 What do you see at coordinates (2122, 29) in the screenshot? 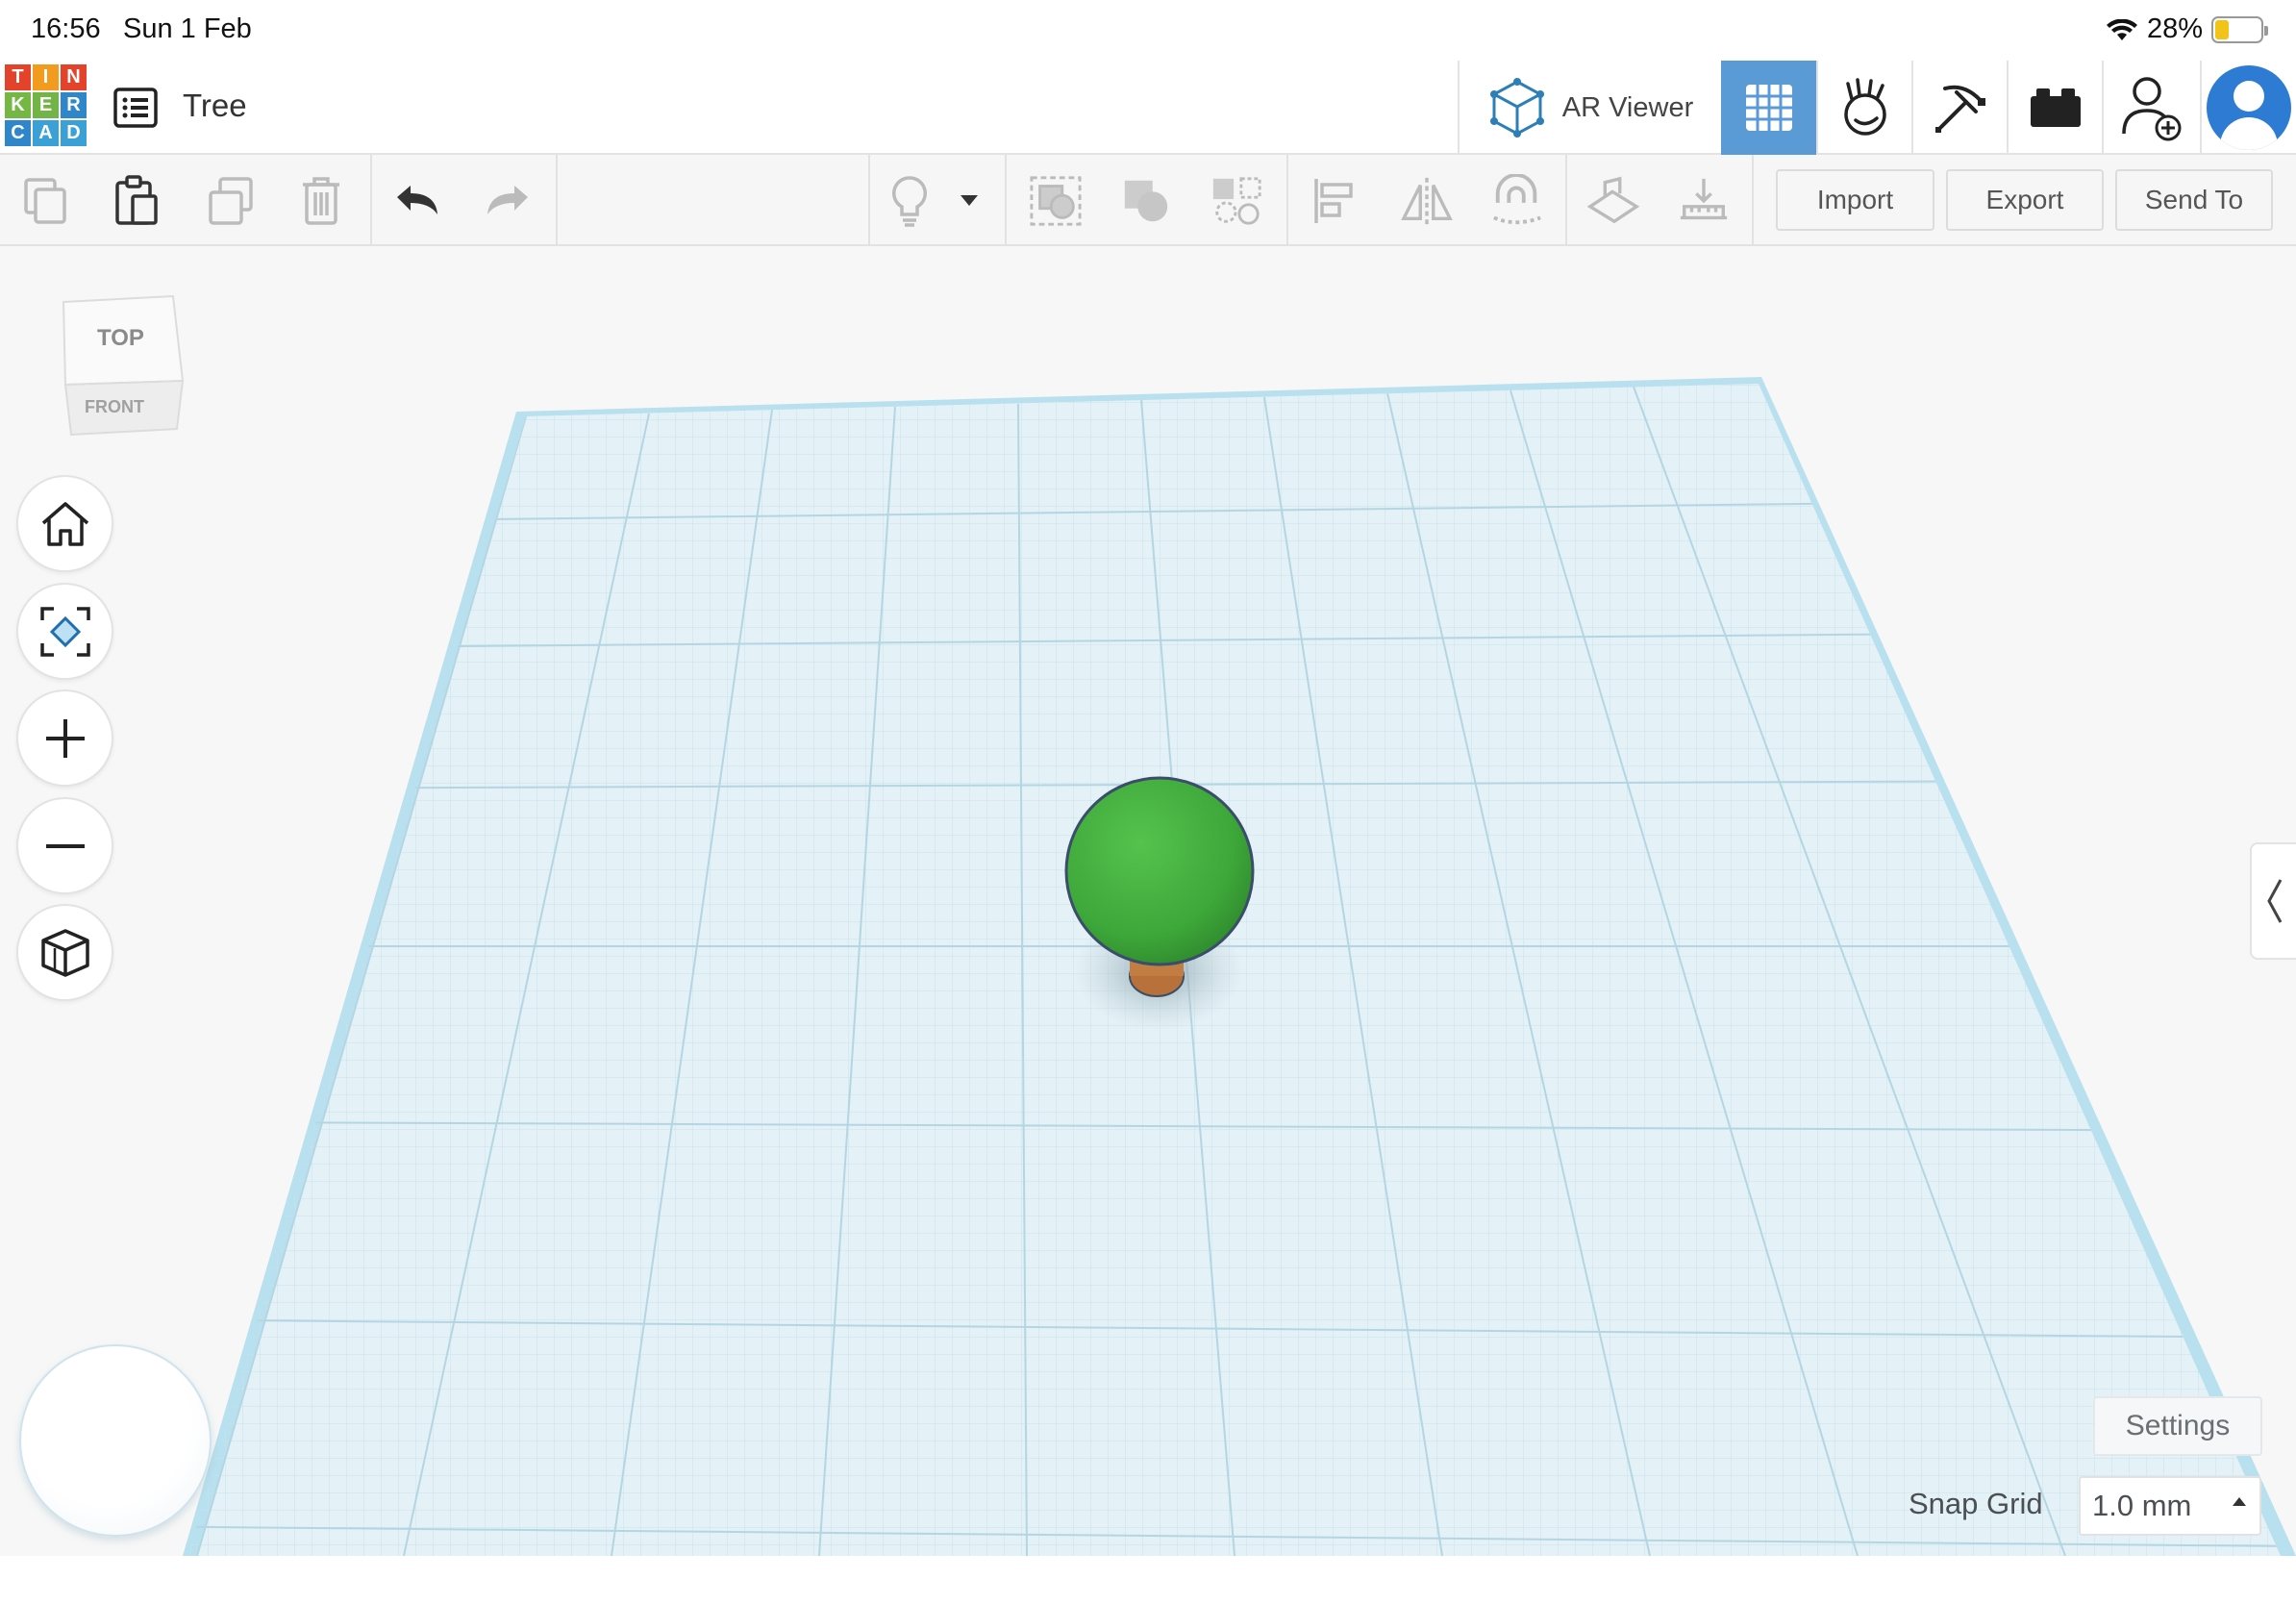
I see `wifi-icon` at bounding box center [2122, 29].